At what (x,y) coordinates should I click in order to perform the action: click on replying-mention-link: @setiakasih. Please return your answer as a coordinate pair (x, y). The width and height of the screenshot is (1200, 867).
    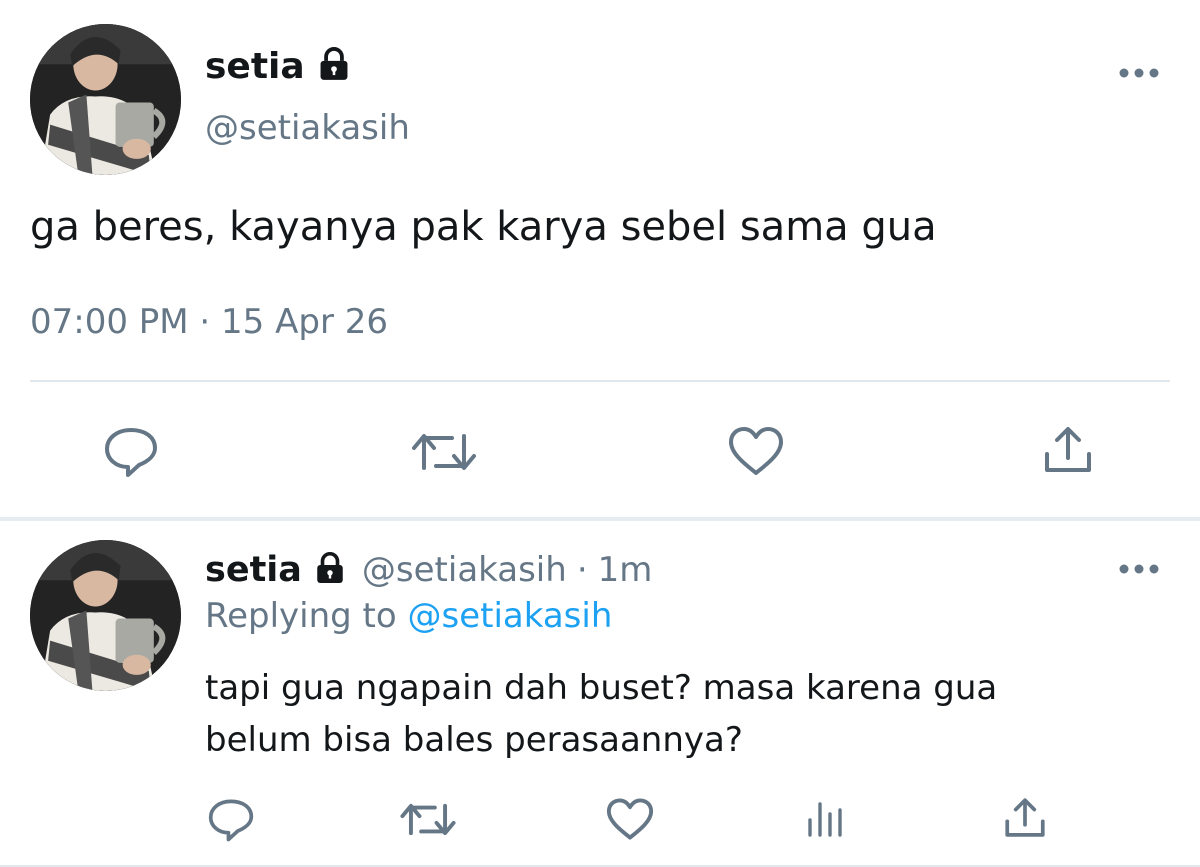
    Looking at the image, I should click on (510, 616).